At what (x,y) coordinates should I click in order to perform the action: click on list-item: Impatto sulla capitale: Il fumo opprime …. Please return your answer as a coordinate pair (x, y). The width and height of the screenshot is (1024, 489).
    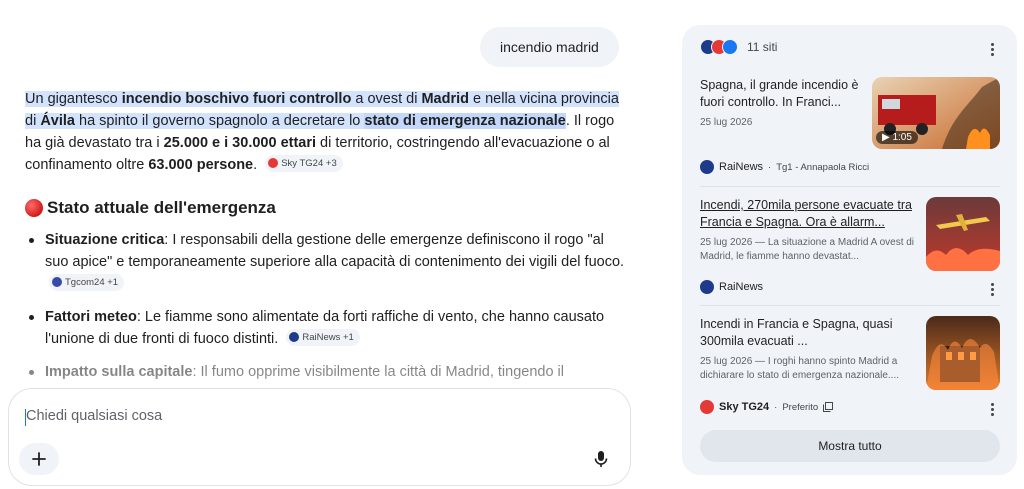
    Looking at the image, I should click on (325, 372).